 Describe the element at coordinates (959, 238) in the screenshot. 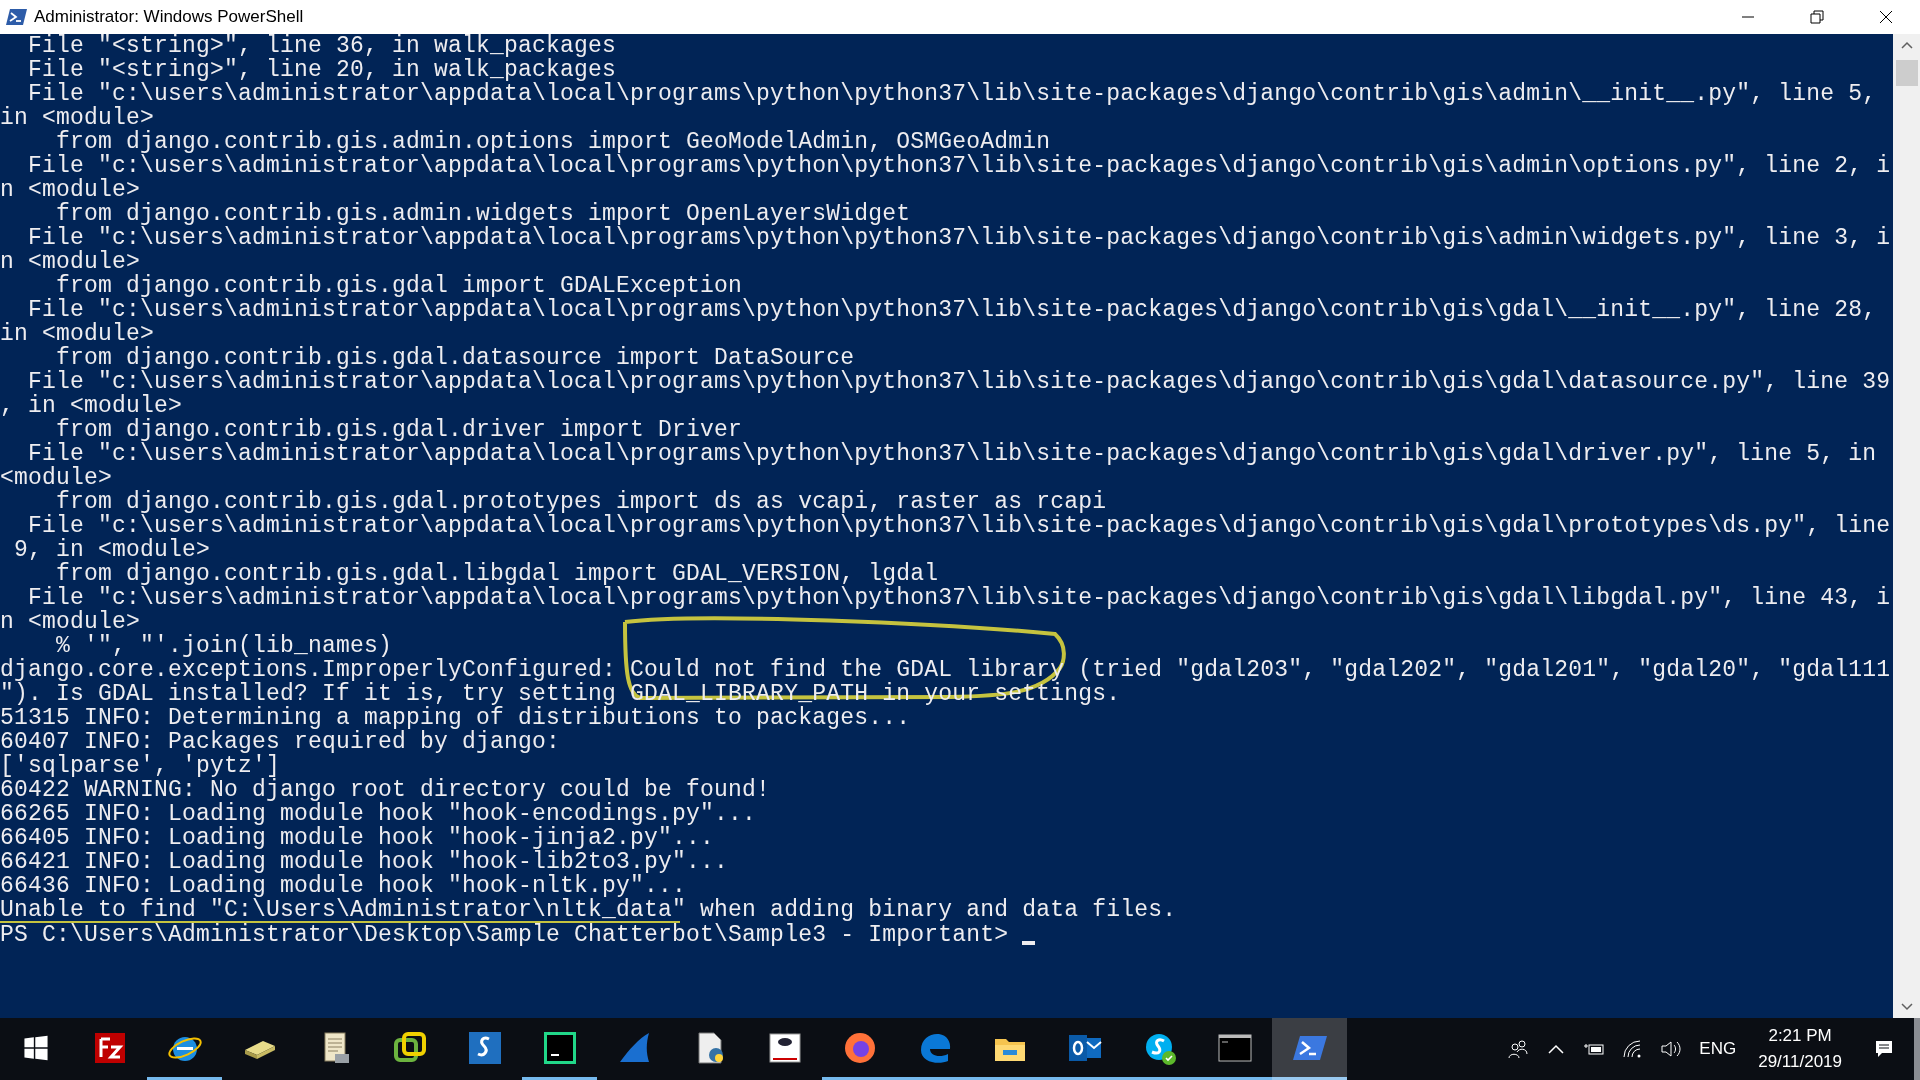

I see `console-line: File "c:\users\administrator\appdata\local\programs\python\python37\lib\site-packages\django\contrib\gis\admin\widgets.py", line 3, i` at that location.